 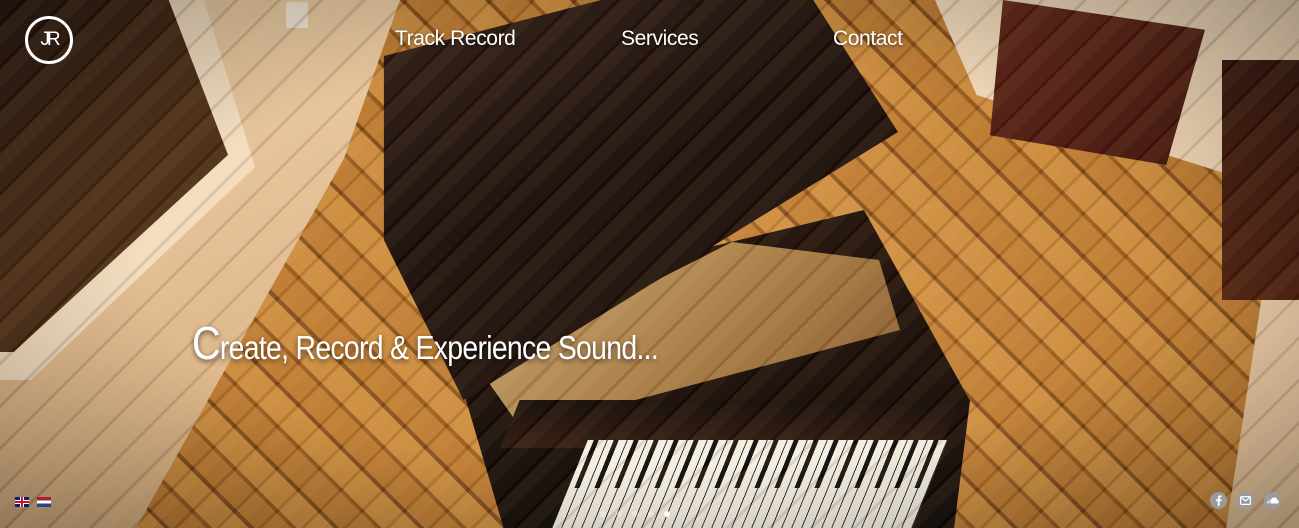 What do you see at coordinates (206, 343) in the screenshot?
I see `tagline-initial: C` at bounding box center [206, 343].